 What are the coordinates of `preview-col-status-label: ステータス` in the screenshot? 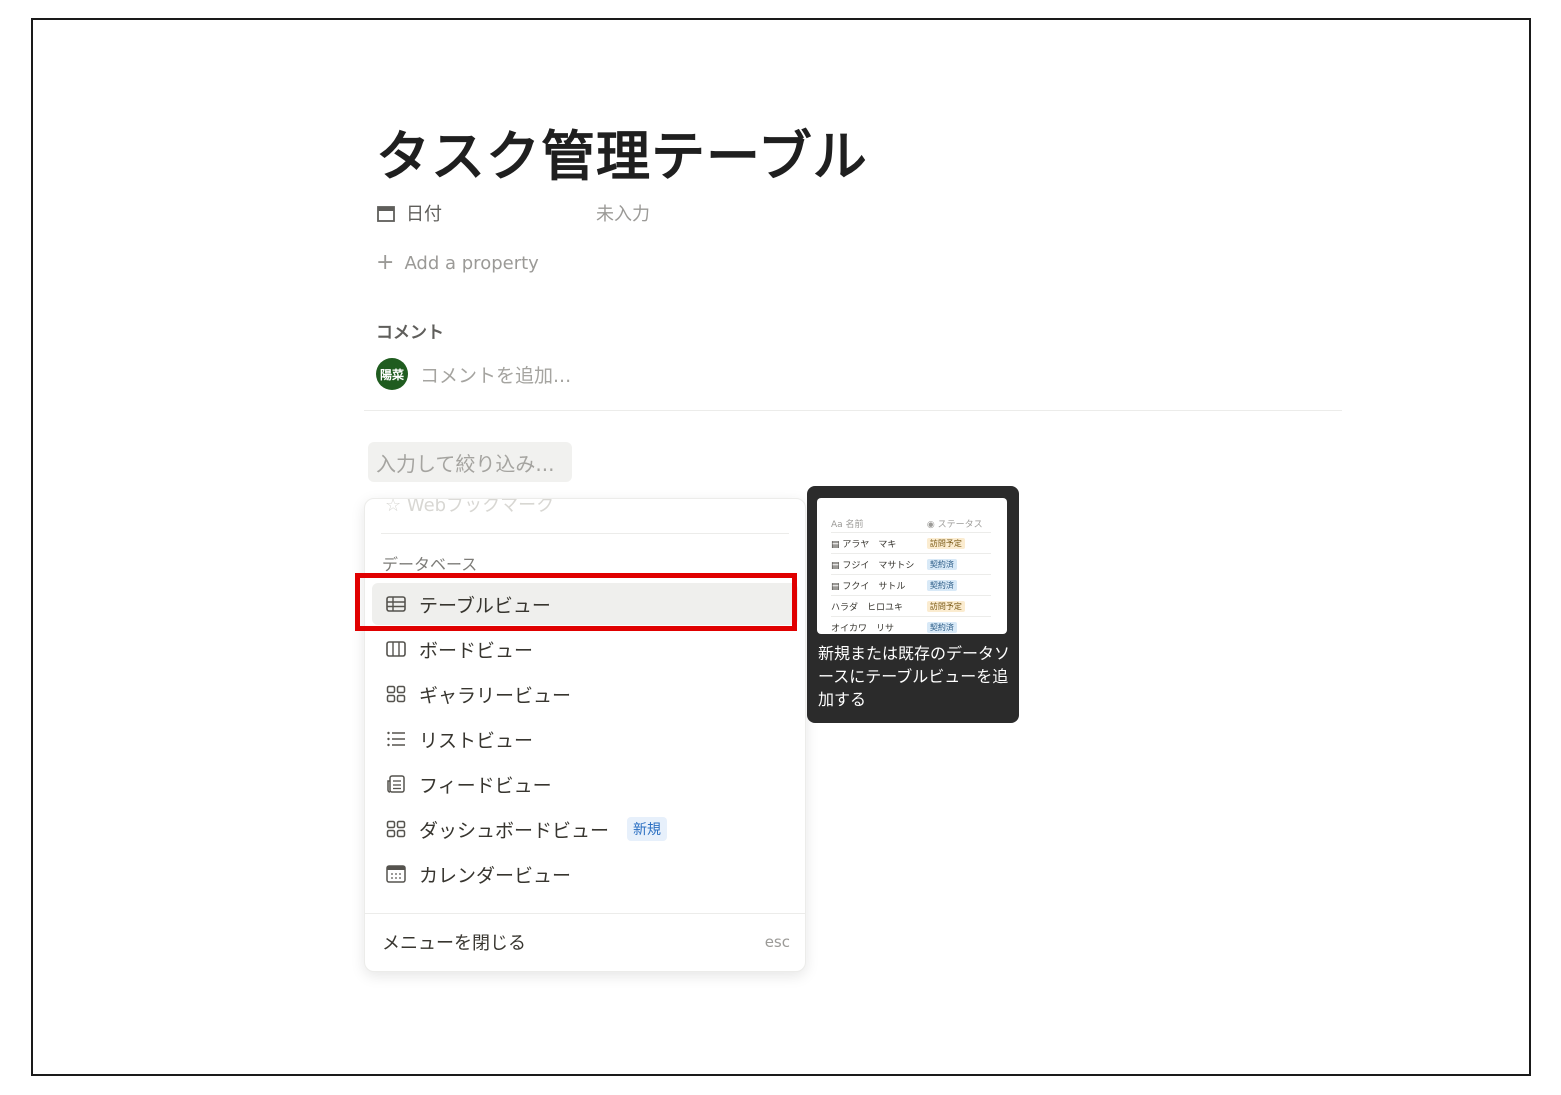 It's located at (960, 524).